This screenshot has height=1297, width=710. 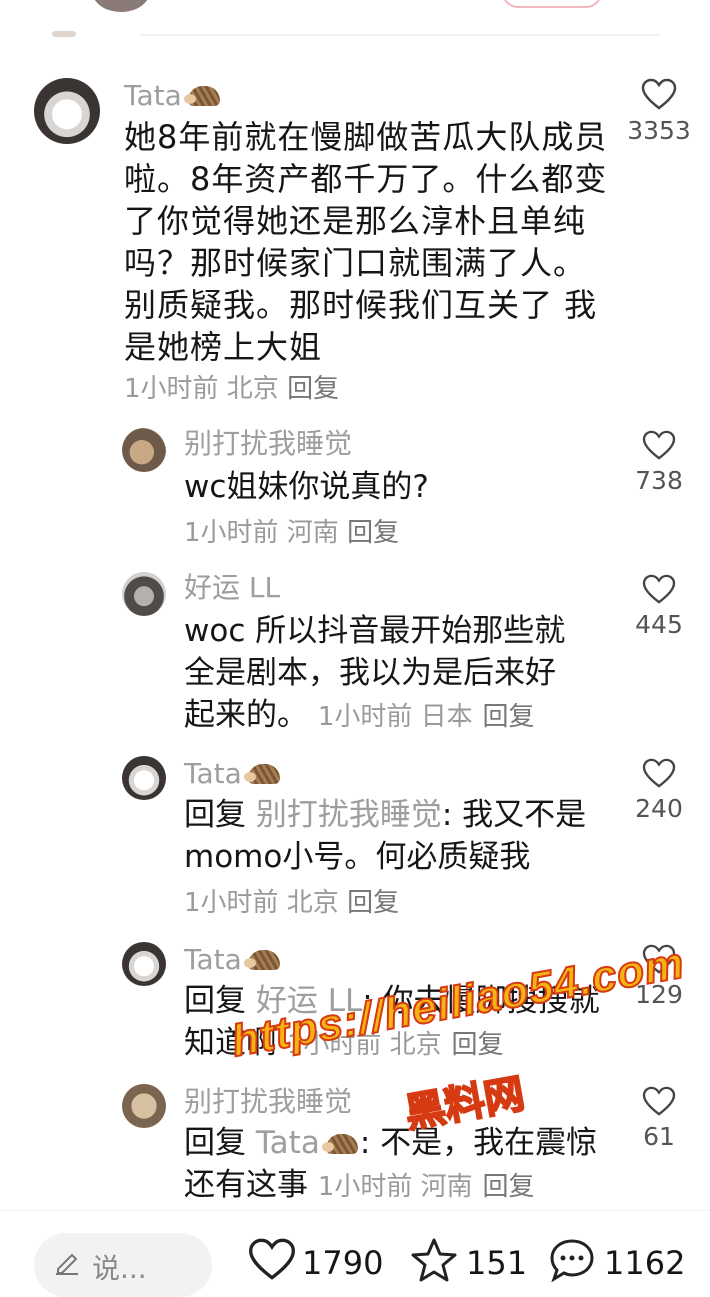 What do you see at coordinates (349, 815) in the screenshot?
I see `reply-to-user: 别打扰我睡觉` at bounding box center [349, 815].